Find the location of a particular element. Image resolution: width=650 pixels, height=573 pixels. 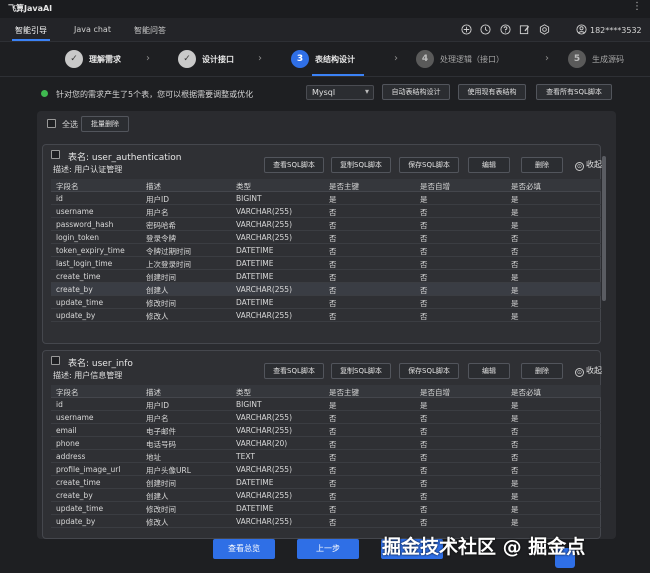

panel-toolbar: 全选 批量删除 is located at coordinates (326, 123).